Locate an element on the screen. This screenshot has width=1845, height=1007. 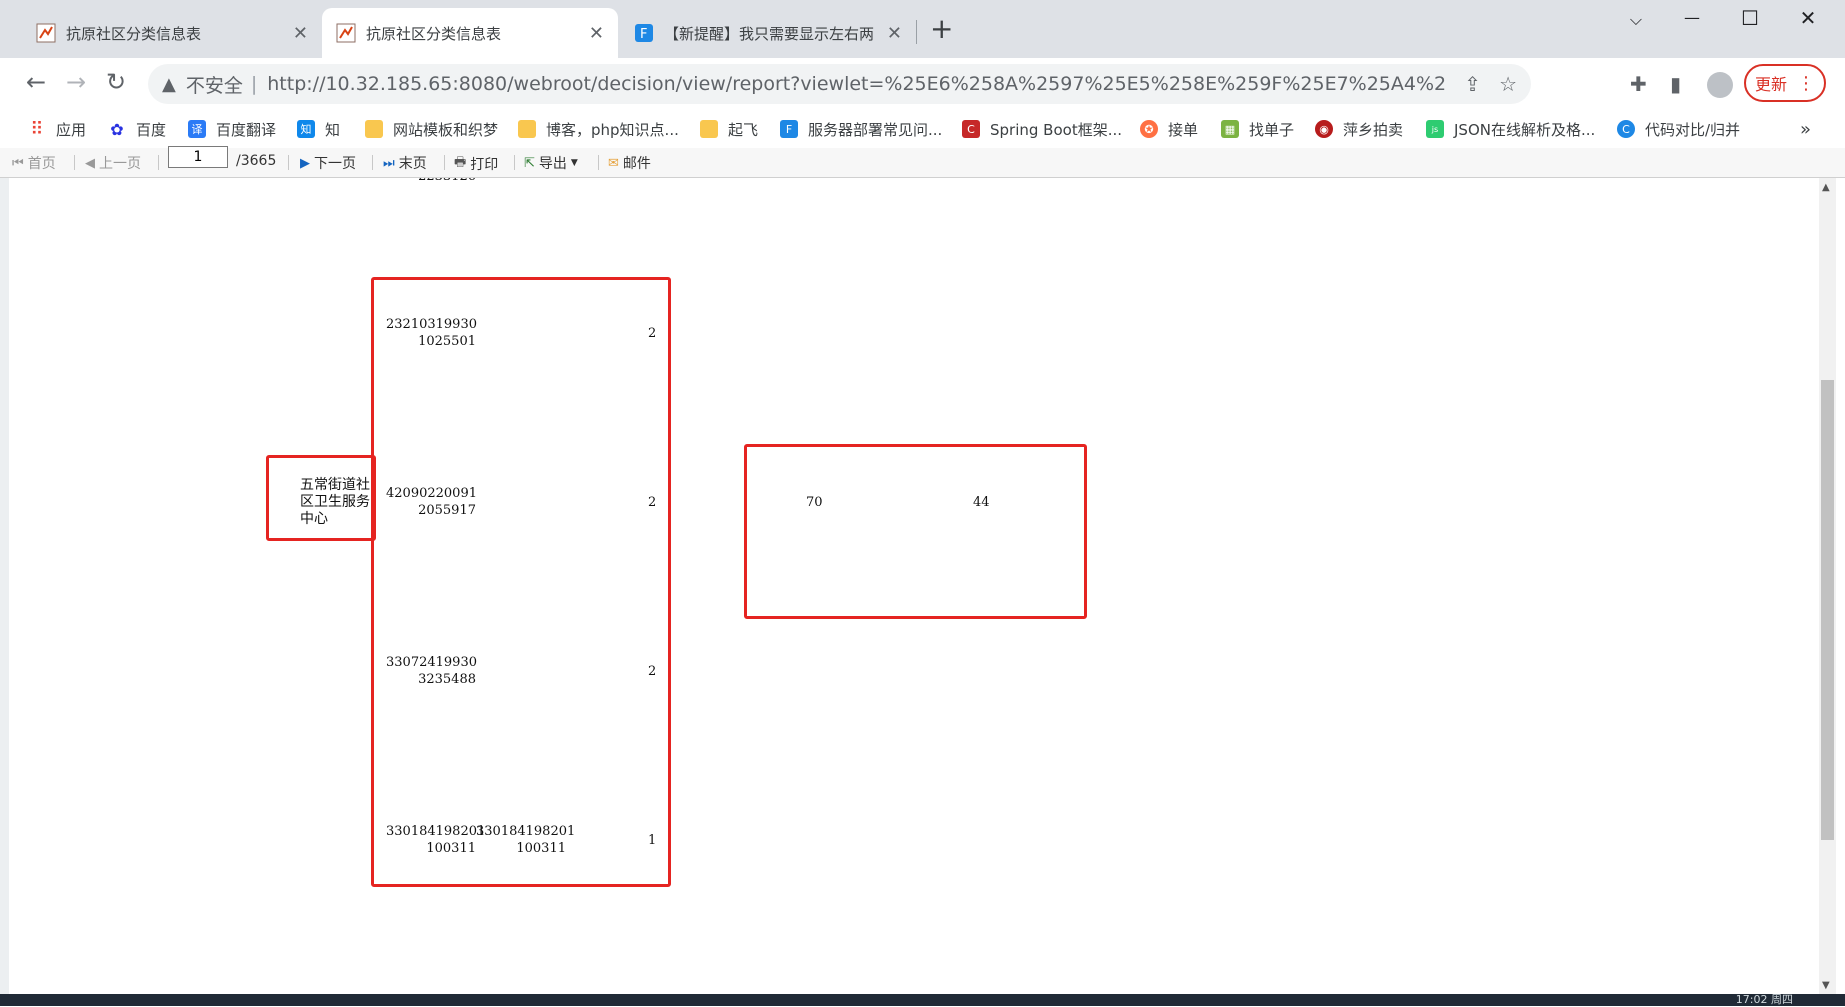
id-line: 1025501 is located at coordinates (447, 341).